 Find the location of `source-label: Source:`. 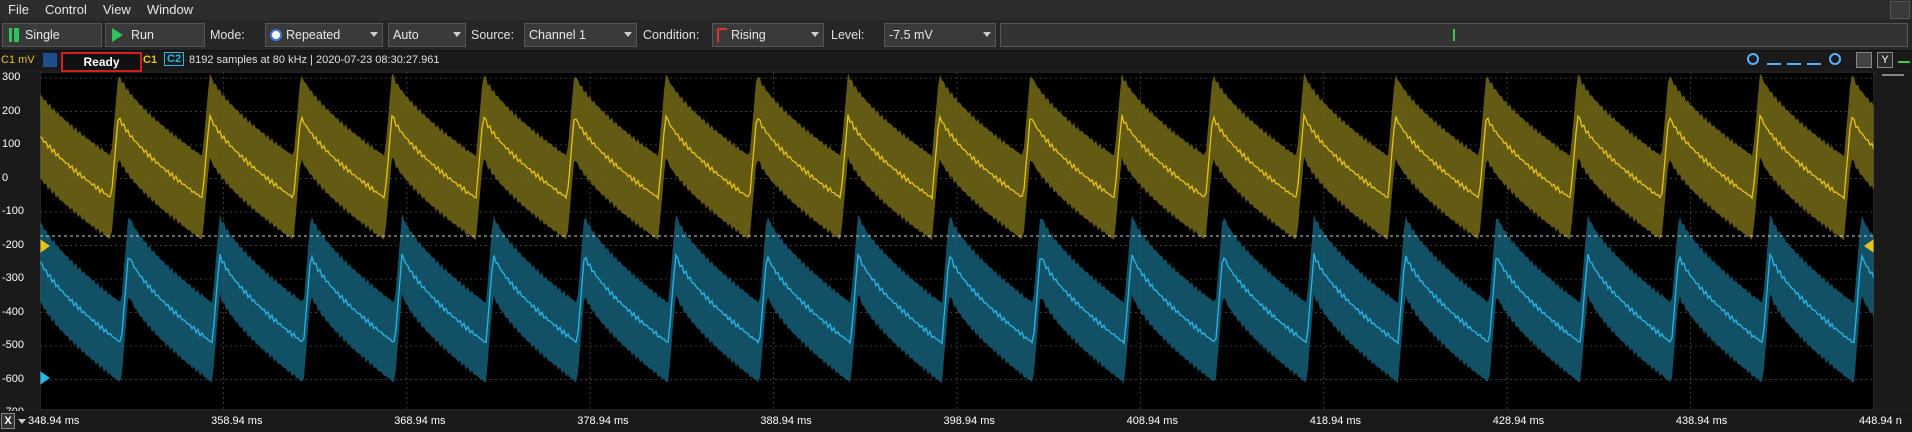

source-label: Source: is located at coordinates (493, 35).